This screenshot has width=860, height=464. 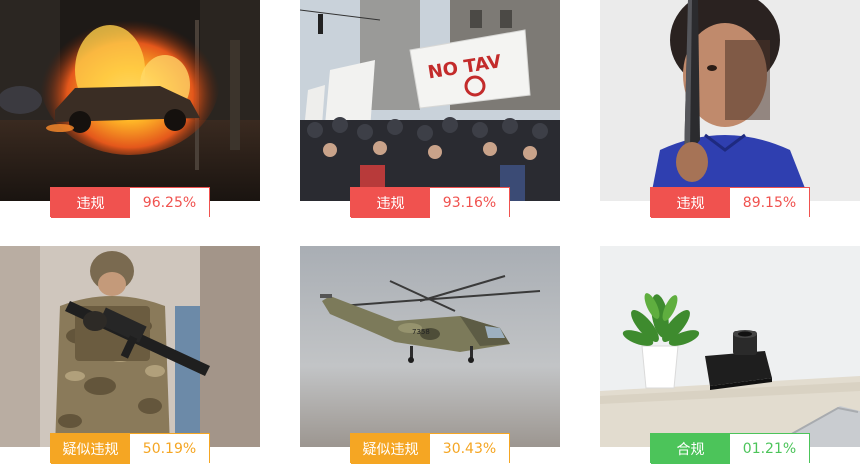 I want to click on confidence-value: 93.16%, so click(x=469, y=203).